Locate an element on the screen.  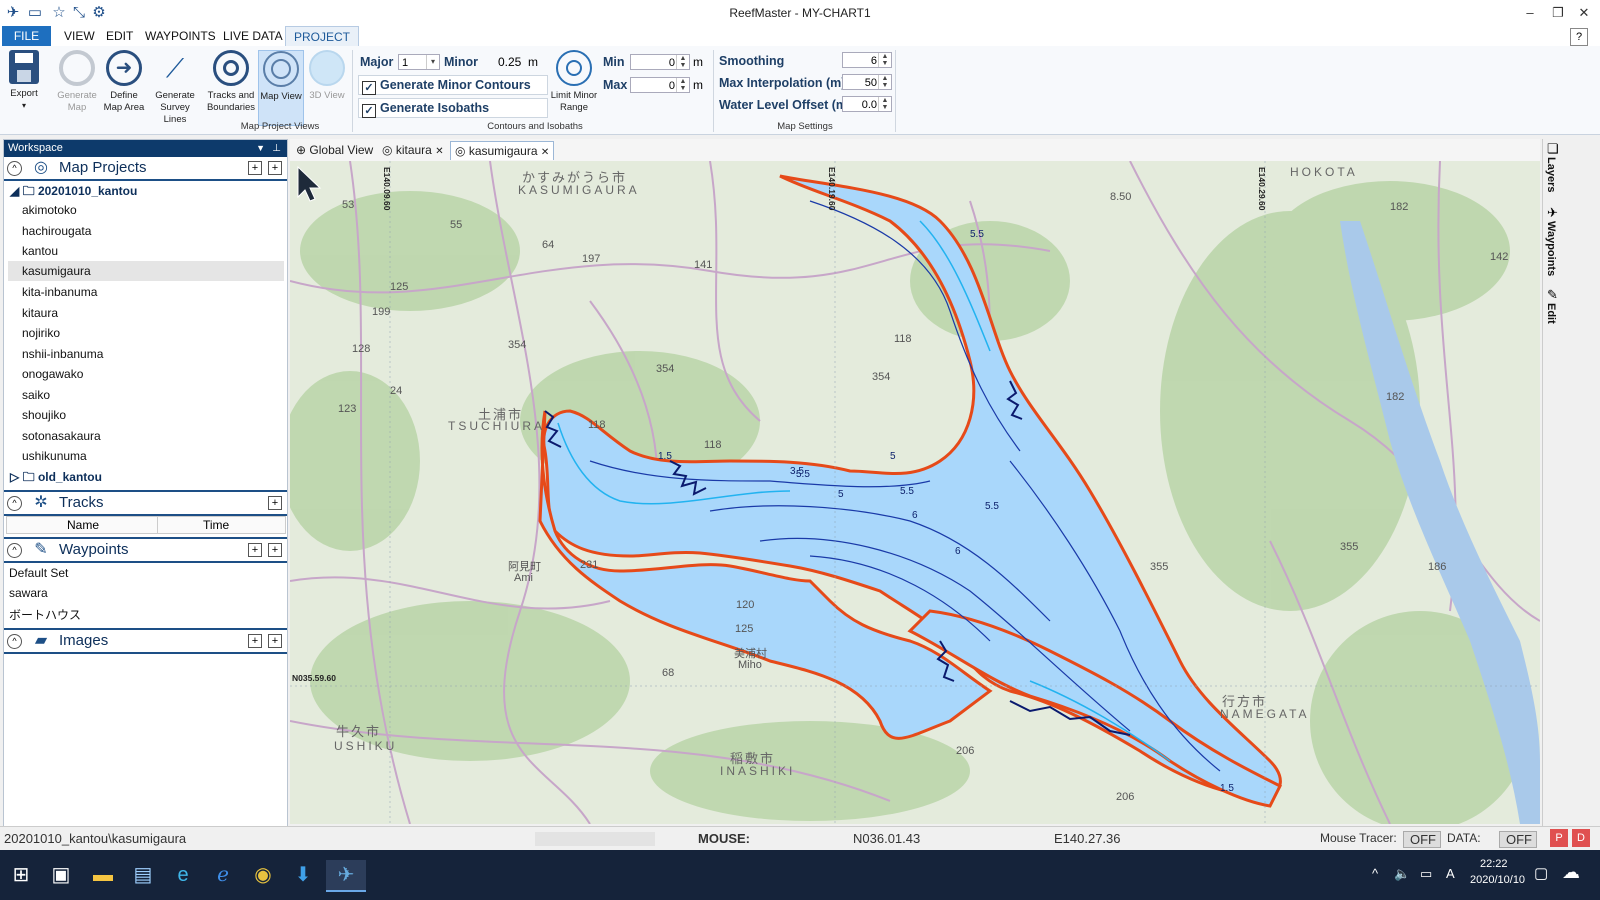
chevron-down-icon: ▾ is located at coordinates (432, 62).